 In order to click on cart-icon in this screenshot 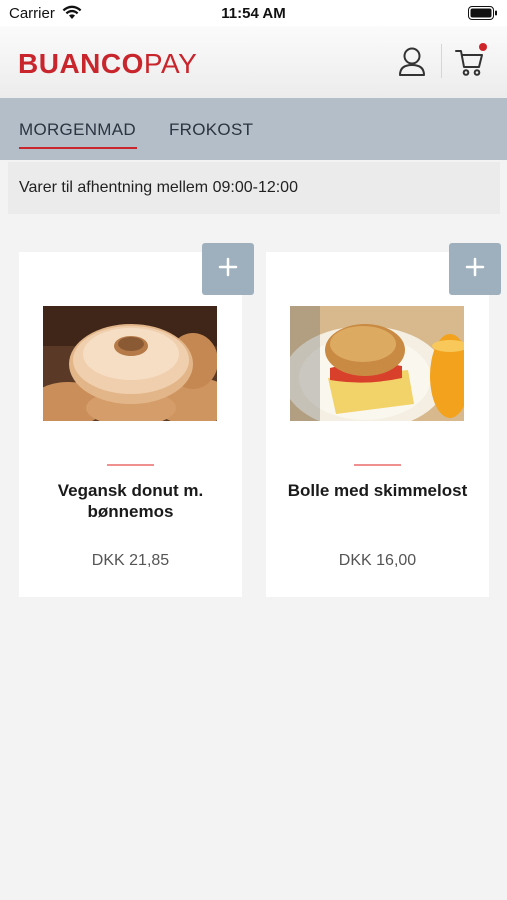, I will do `click(470, 66)`.